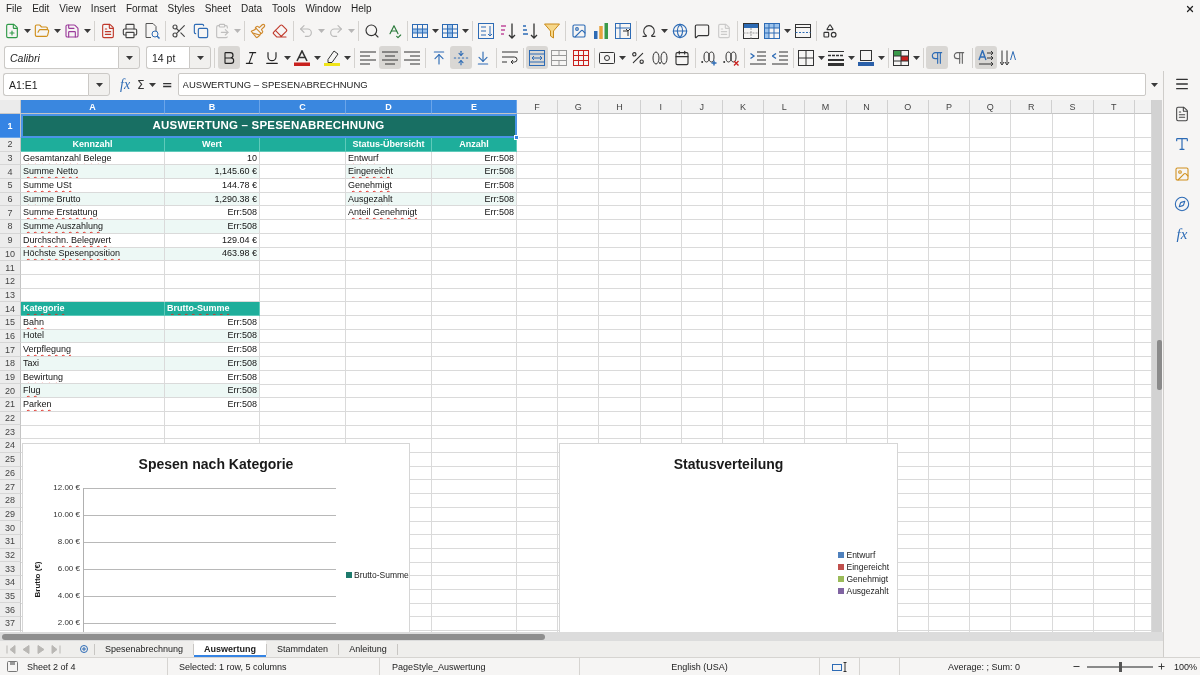 This screenshot has height=675, width=1200. I want to click on column-header: R, so click(1032, 107).